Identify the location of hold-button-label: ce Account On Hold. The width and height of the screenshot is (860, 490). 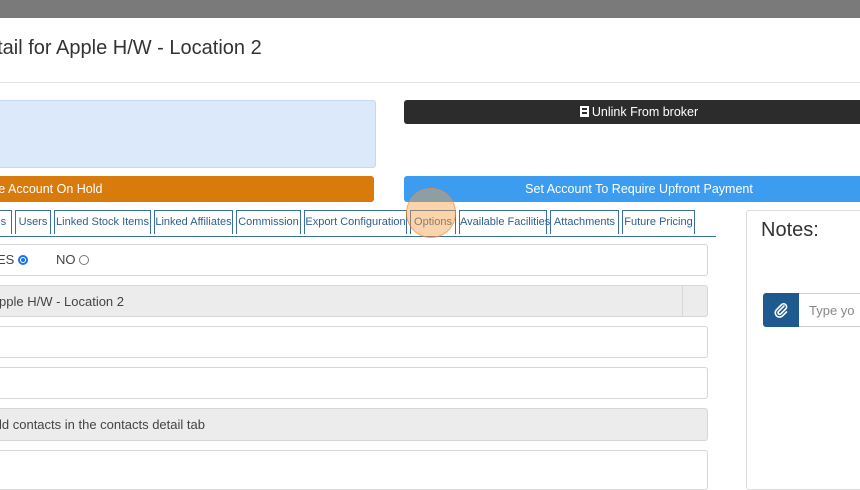
(51, 189).